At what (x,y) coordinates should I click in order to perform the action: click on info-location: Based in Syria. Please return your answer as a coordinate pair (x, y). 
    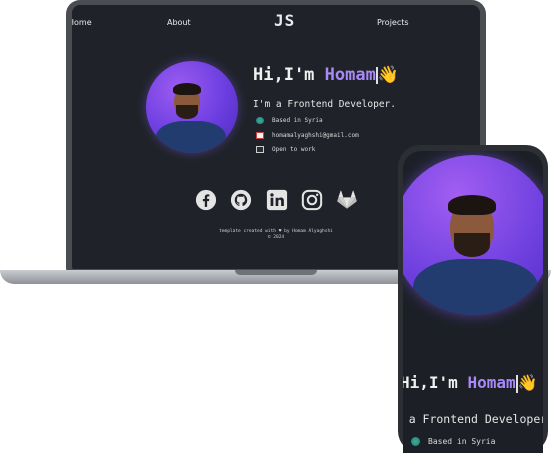
    Looking at the image, I should click on (289, 120).